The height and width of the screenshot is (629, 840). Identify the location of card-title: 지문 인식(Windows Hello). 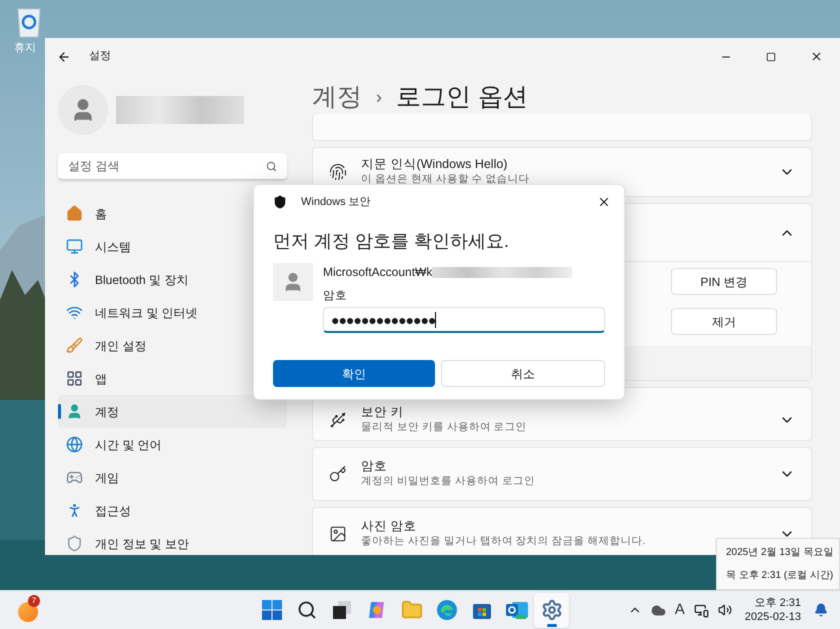
(434, 164).